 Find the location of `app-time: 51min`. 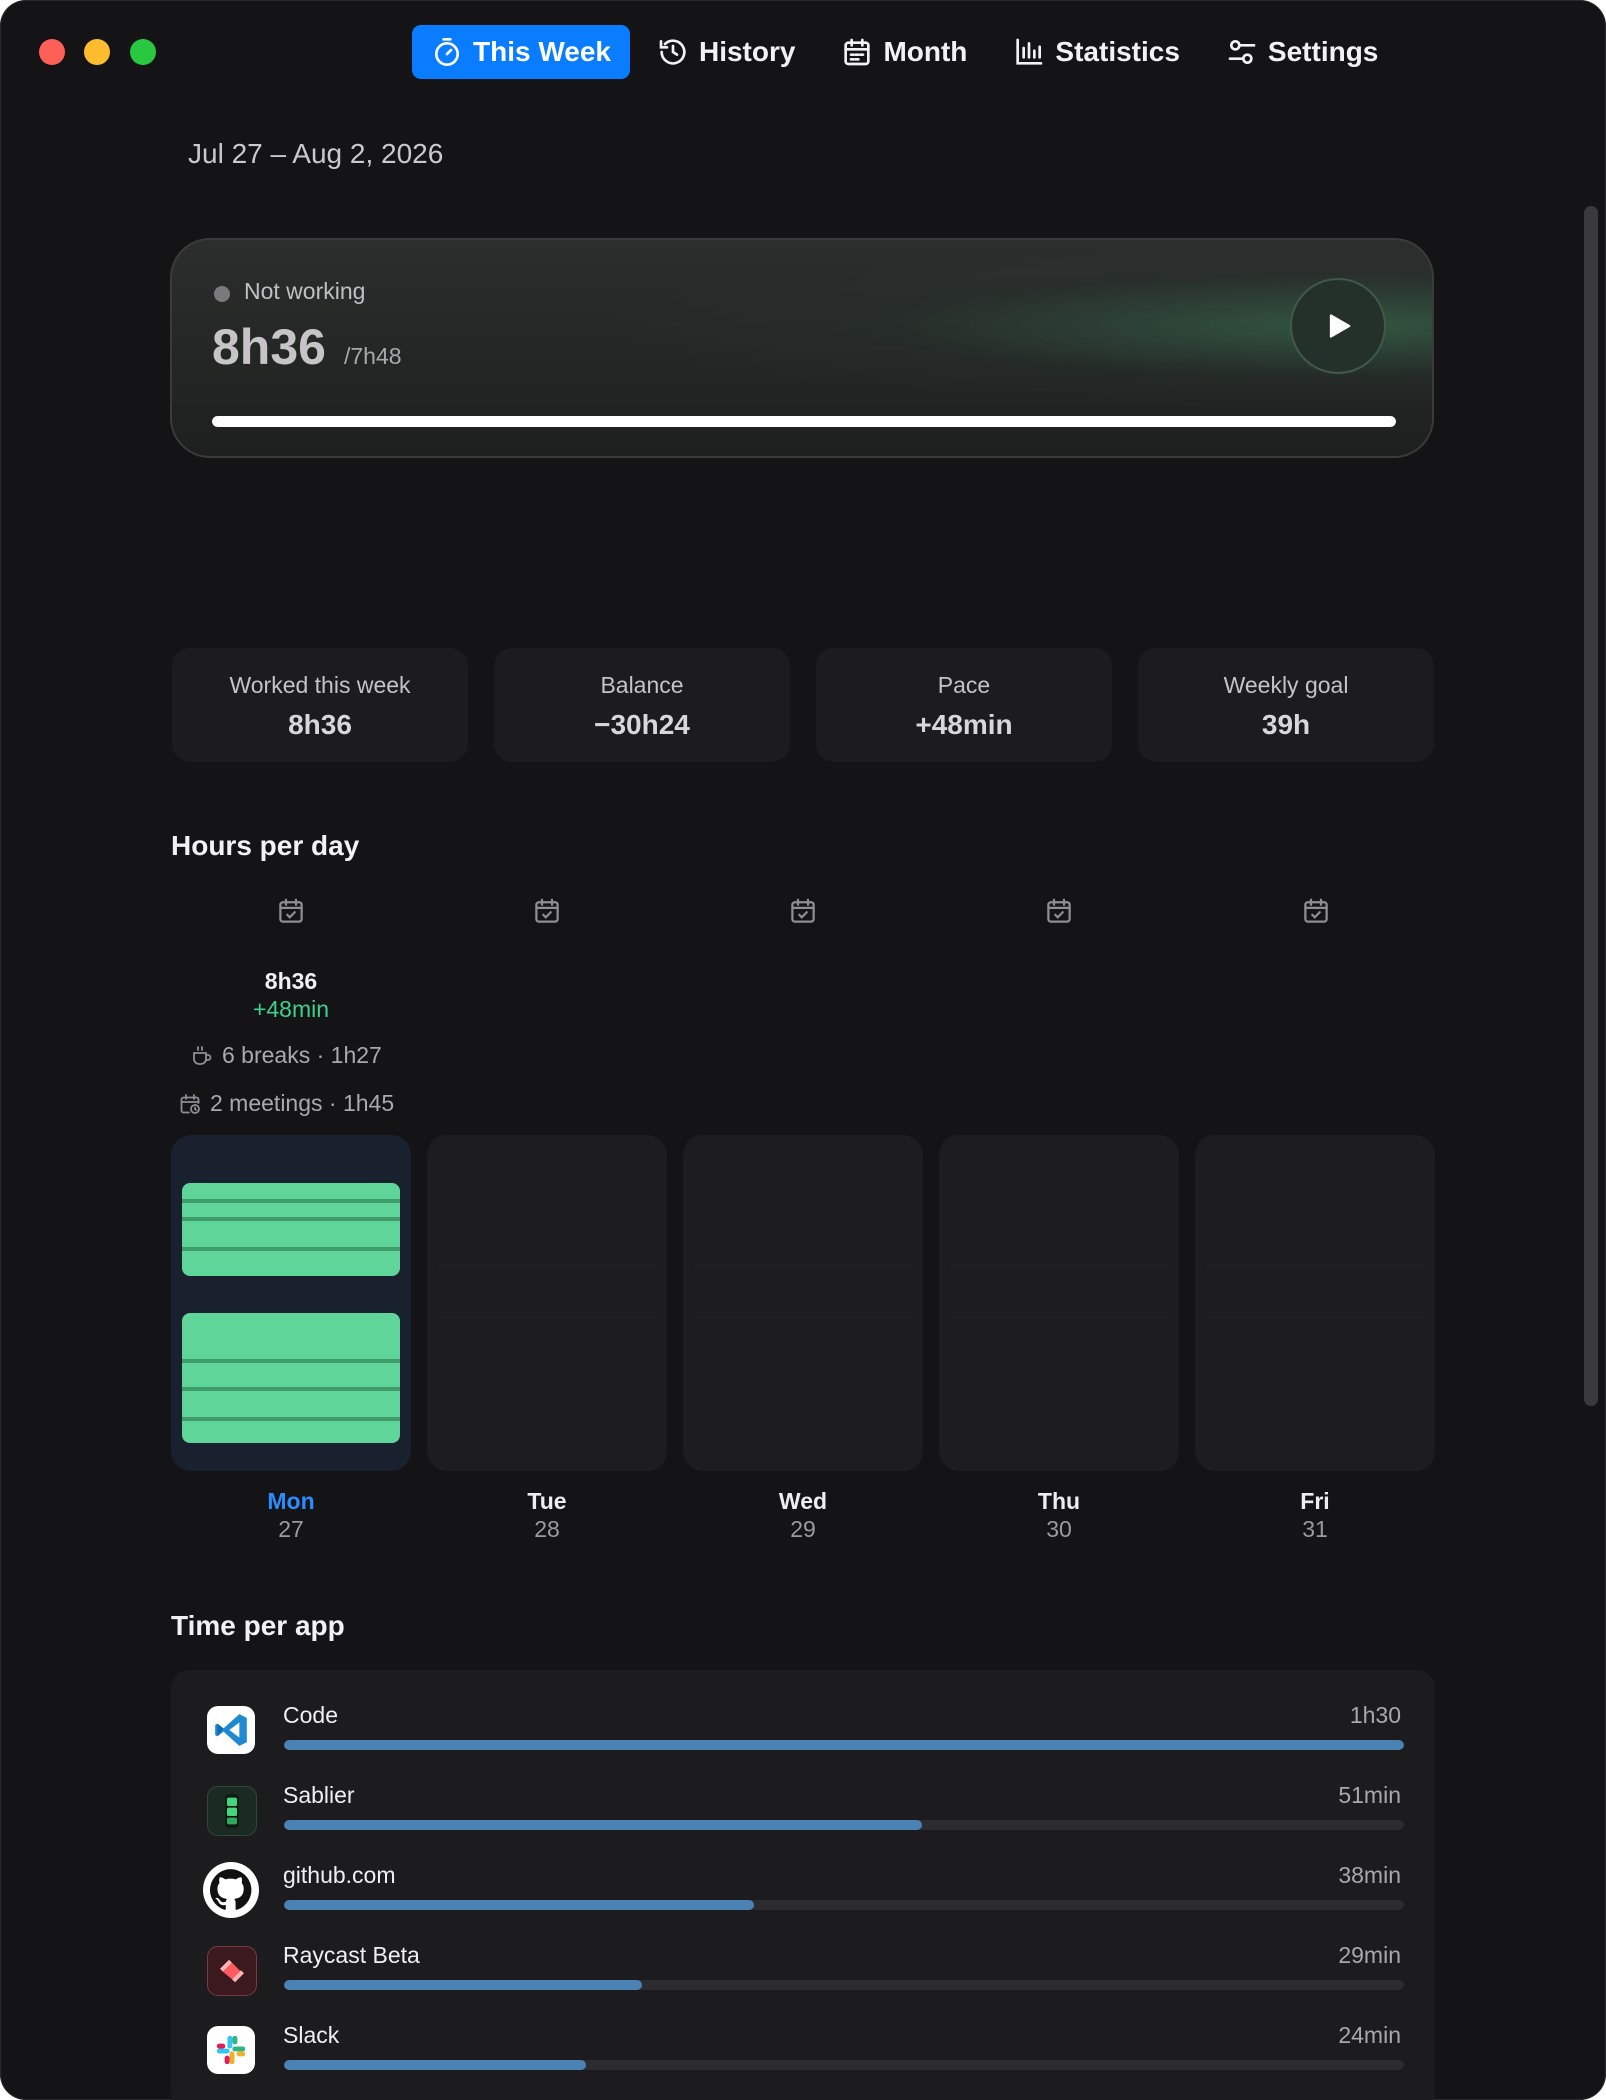

app-time: 51min is located at coordinates (1369, 1795).